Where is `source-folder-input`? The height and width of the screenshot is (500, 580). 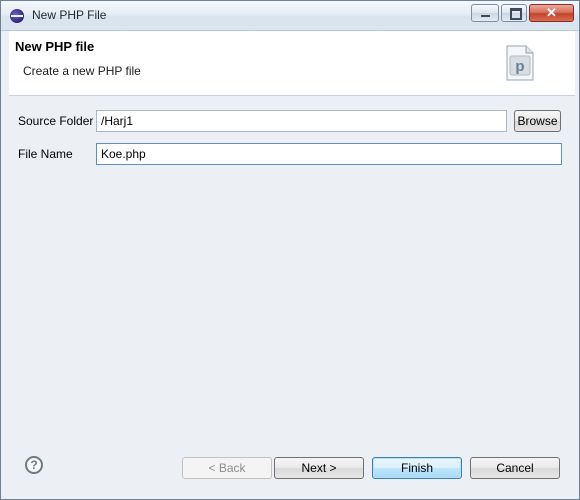 source-folder-input is located at coordinates (301, 121).